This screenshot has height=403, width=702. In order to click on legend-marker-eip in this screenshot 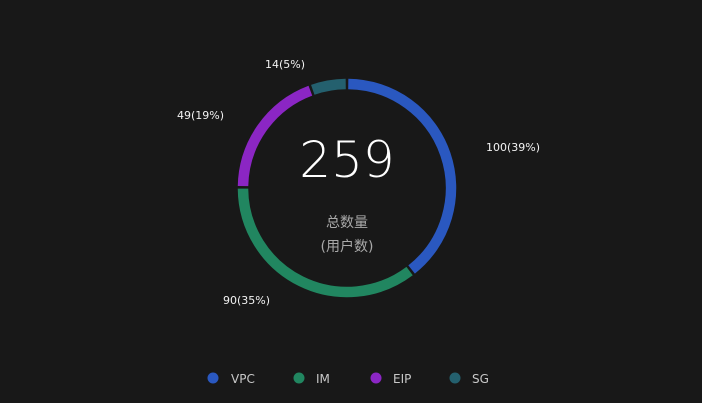, I will do `click(376, 378)`.